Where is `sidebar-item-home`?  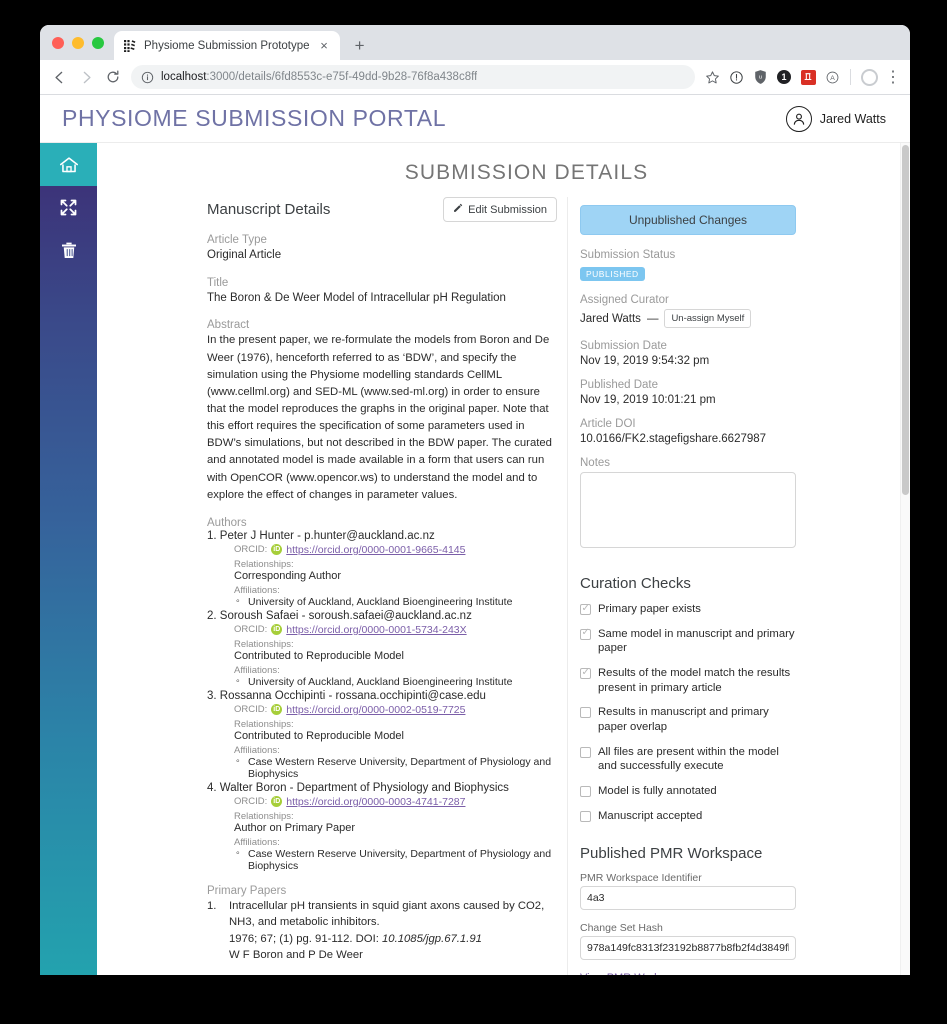
sidebar-item-home is located at coordinates (68, 164).